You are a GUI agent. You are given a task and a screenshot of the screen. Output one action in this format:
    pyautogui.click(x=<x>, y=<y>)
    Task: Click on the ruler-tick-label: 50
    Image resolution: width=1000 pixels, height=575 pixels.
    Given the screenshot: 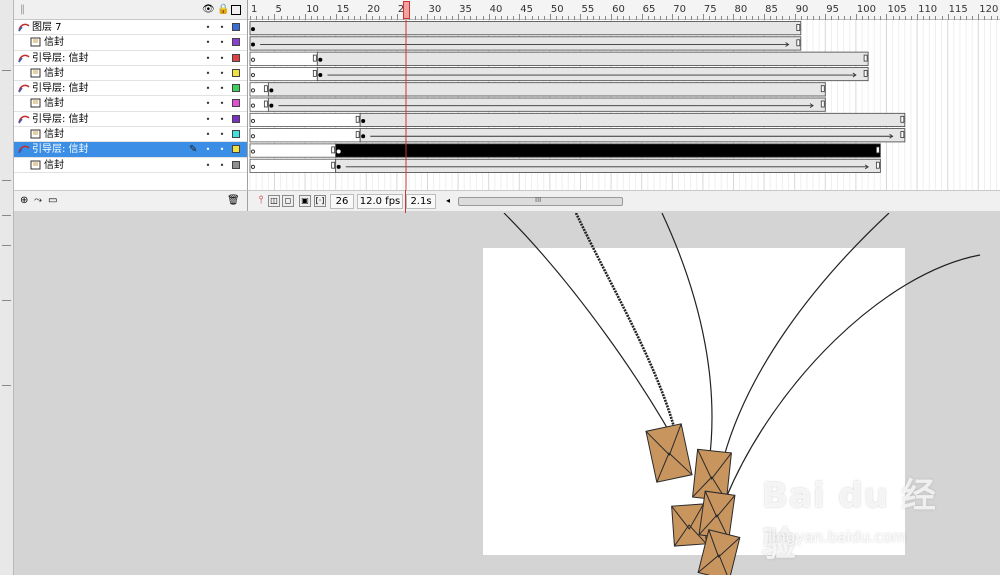 What is the action you would take?
    pyautogui.click(x=557, y=9)
    